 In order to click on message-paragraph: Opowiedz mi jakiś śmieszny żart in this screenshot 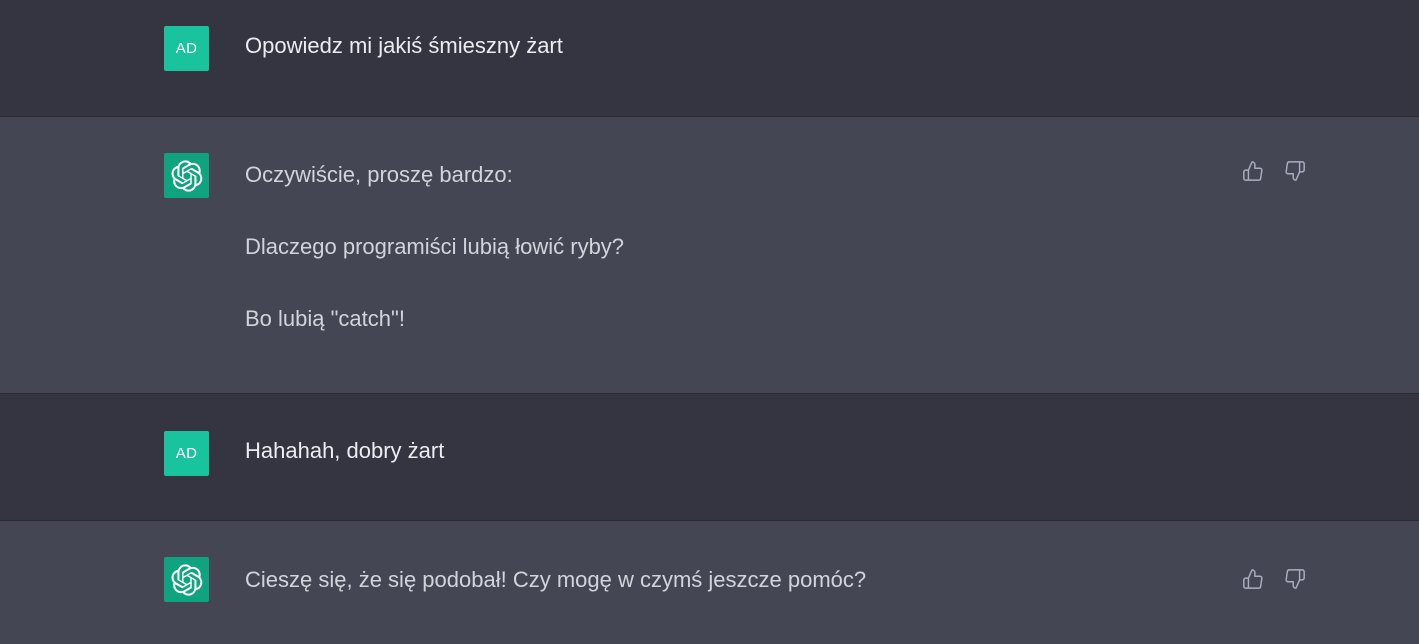, I will do `click(404, 45)`.